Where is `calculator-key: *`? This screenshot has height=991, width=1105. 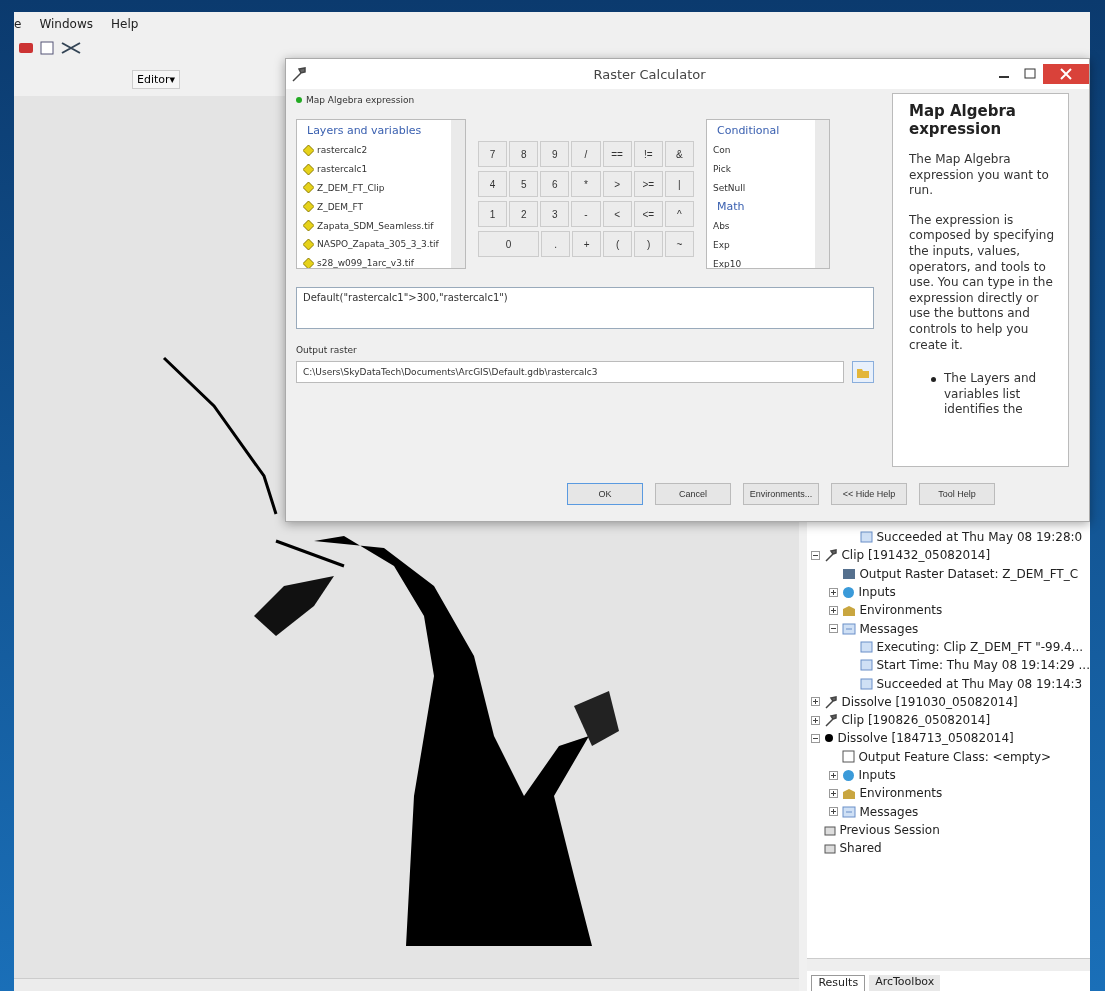
calculator-key: * is located at coordinates (586, 184).